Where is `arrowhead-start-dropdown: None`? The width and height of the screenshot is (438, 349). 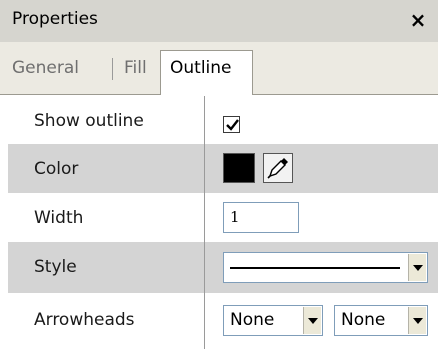 arrowhead-start-dropdown: None is located at coordinates (273, 320).